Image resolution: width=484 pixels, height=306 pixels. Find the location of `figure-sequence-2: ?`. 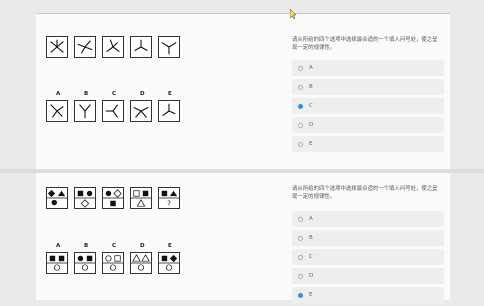

figure-sequence-2: ? is located at coordinates (116, 198).